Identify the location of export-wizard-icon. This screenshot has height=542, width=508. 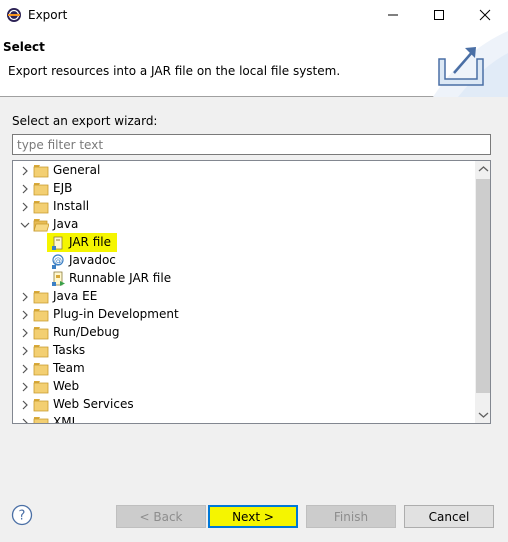
(461, 66).